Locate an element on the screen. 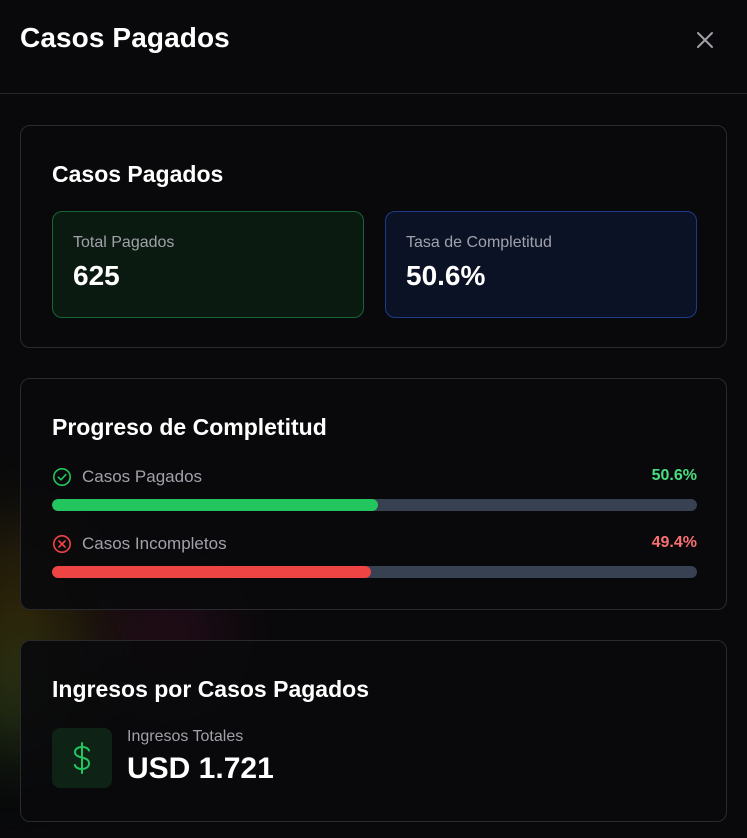  progress-bar-incomplete is located at coordinates (374, 572).